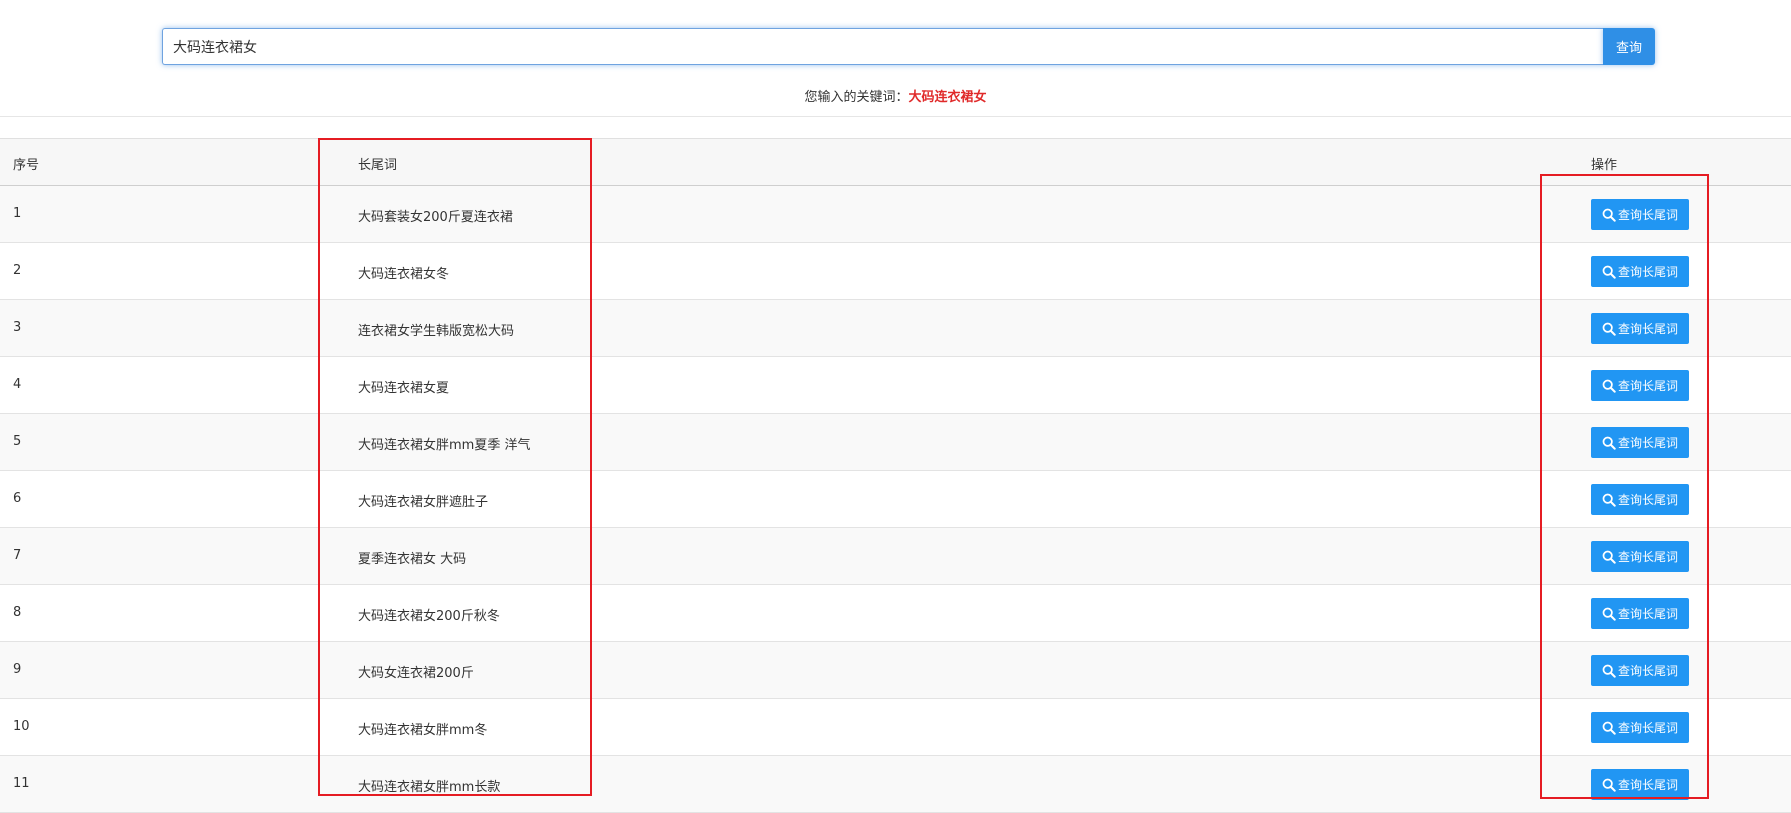 The width and height of the screenshot is (1791, 813). Describe the element at coordinates (895, 556) in the screenshot. I see `table-row: 7 夏季连衣裙女 大码 查询长尾词` at that location.